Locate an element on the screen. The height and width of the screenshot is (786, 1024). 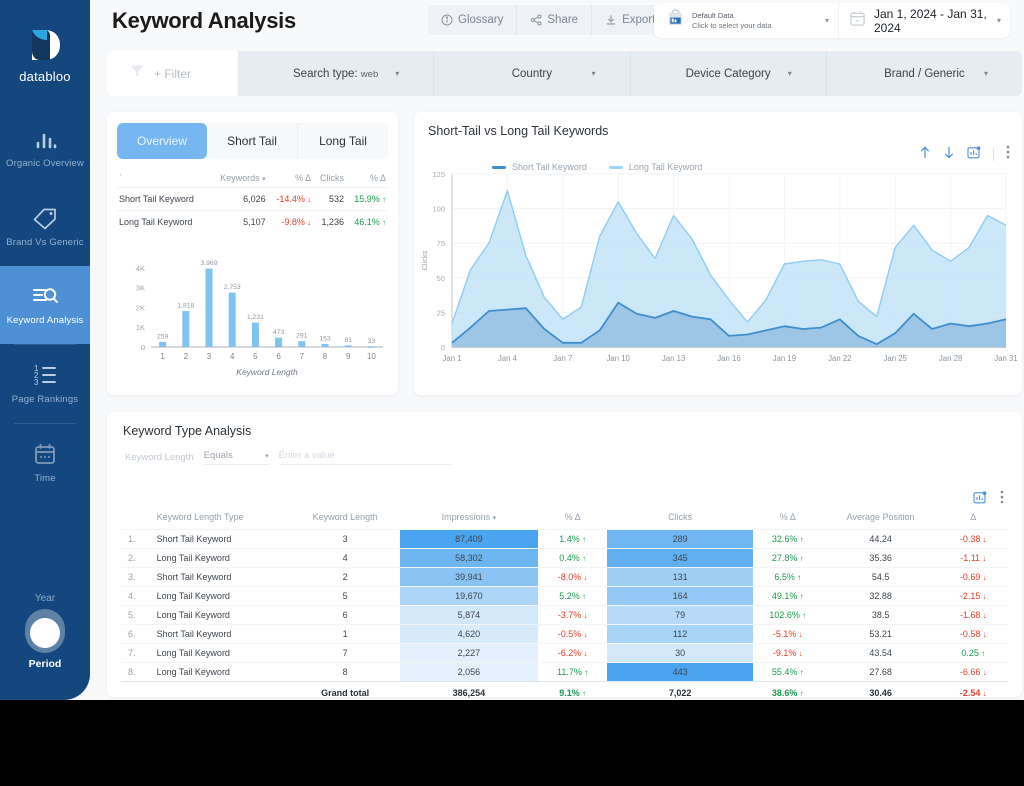
col-average-position: Average Position is located at coordinates (881, 518).